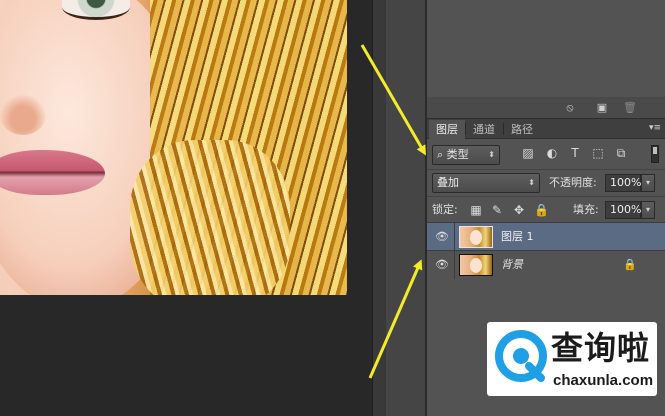  I want to click on photo-nose, so click(23, 115).